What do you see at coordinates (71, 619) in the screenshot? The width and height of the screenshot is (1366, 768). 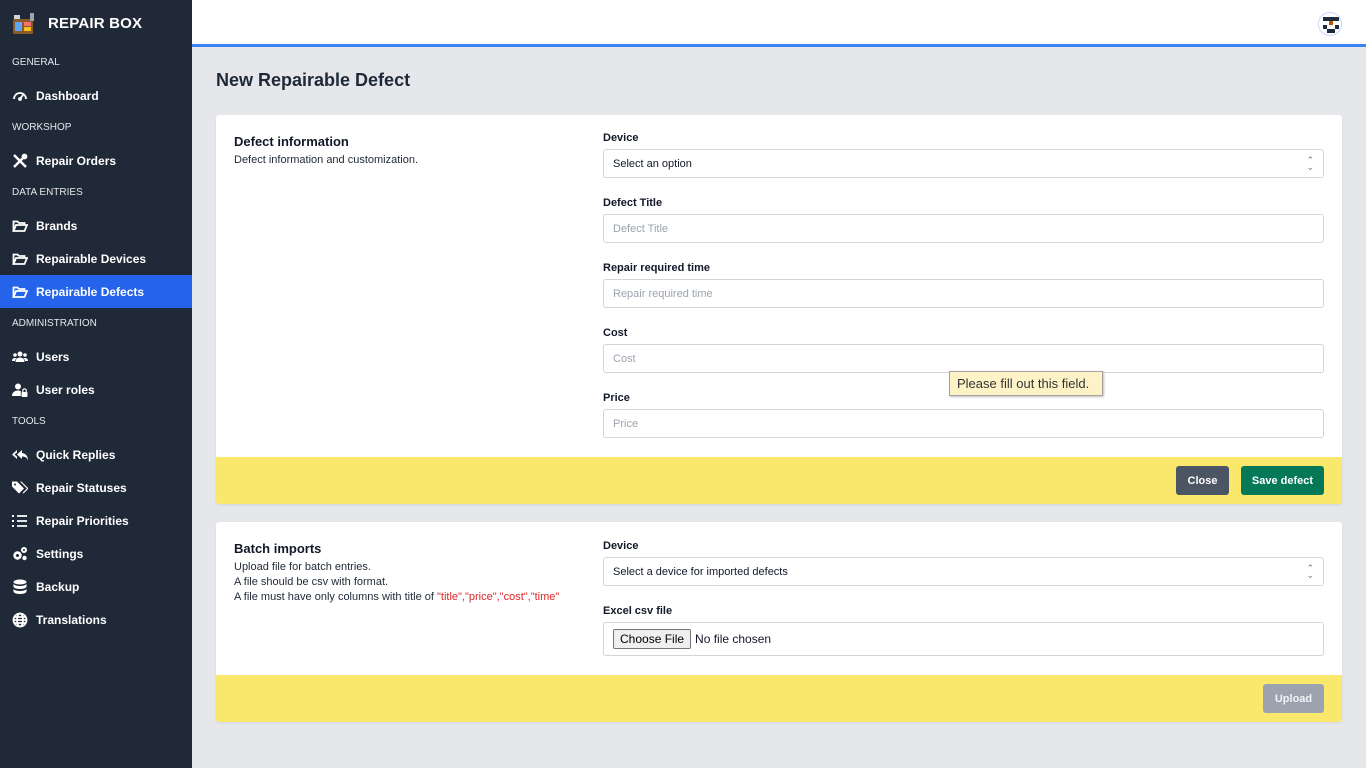 I see `sidebar-item-label: Translations` at bounding box center [71, 619].